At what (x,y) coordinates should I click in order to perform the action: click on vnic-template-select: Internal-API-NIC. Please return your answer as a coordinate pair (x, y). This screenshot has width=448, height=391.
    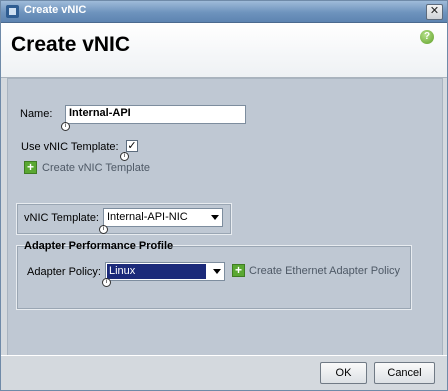
    Looking at the image, I should click on (163, 217).